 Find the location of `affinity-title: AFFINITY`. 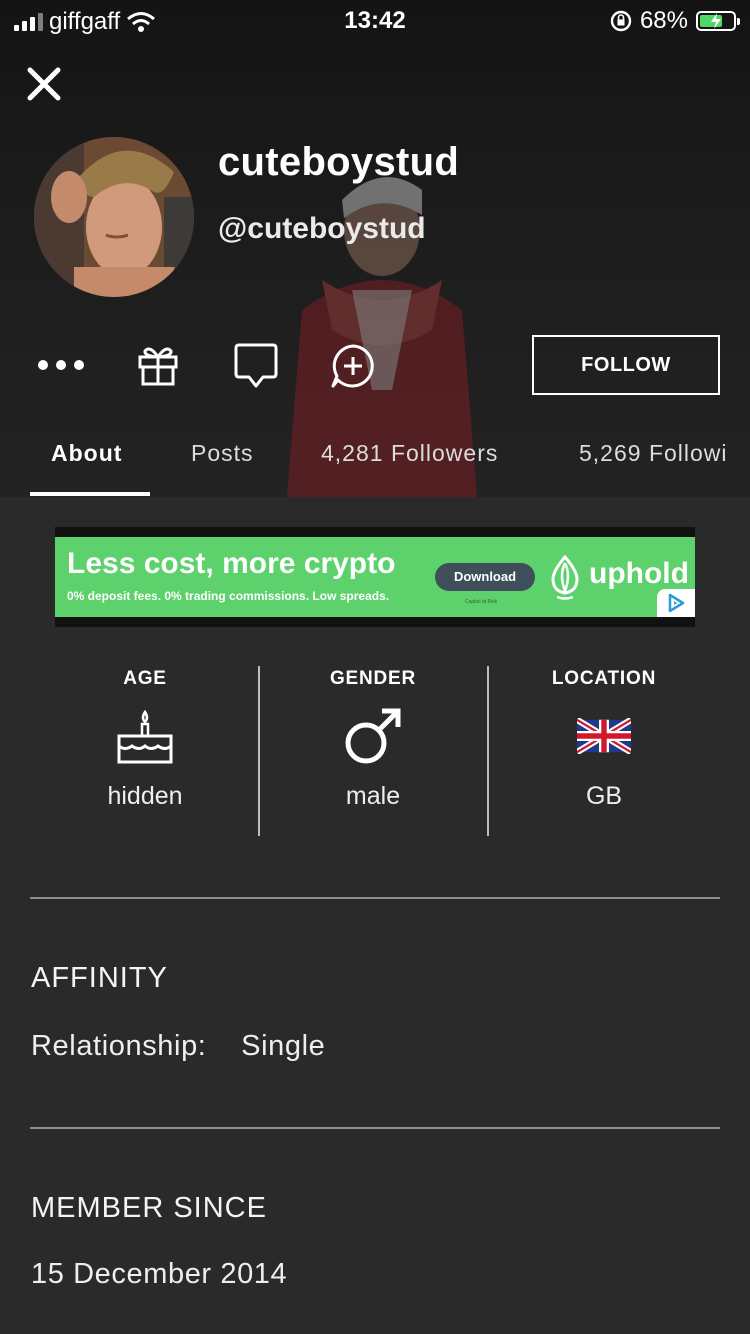

affinity-title: AFFINITY is located at coordinates (99, 978).